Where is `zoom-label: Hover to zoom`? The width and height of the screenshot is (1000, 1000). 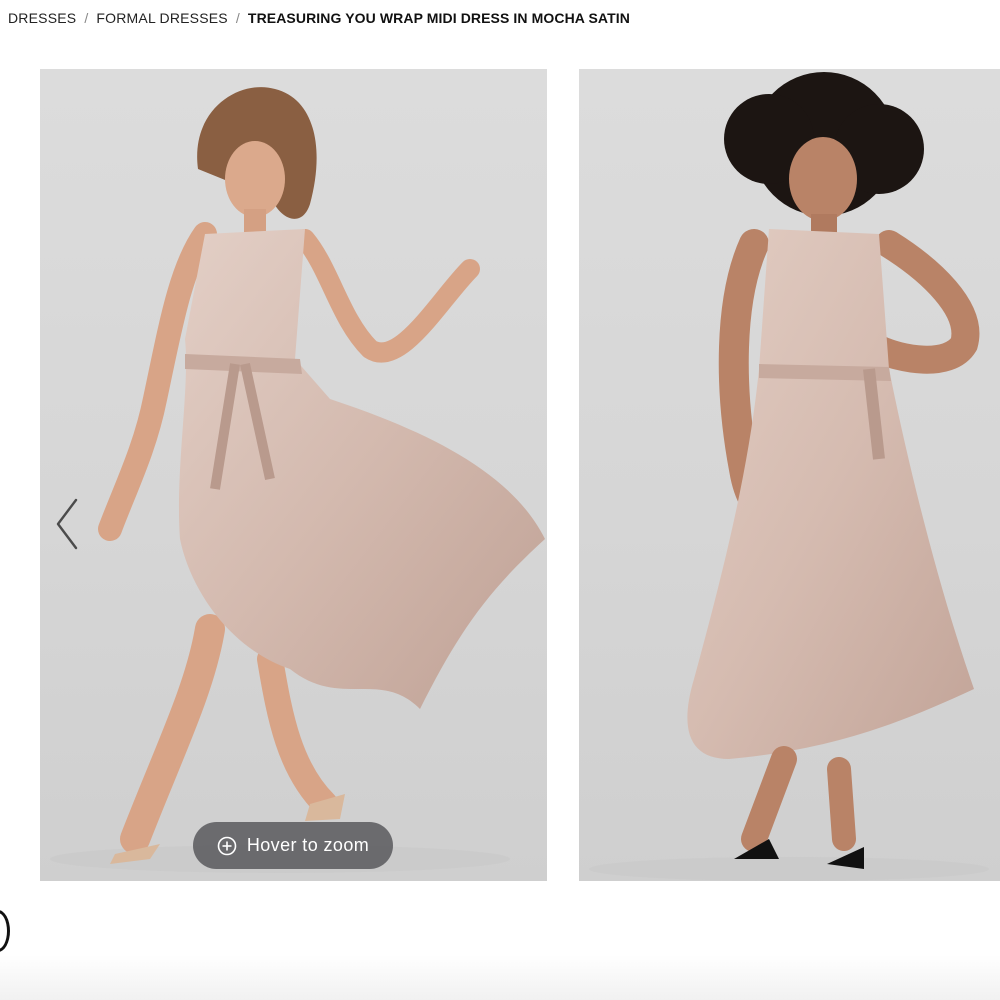 zoom-label: Hover to zoom is located at coordinates (308, 845).